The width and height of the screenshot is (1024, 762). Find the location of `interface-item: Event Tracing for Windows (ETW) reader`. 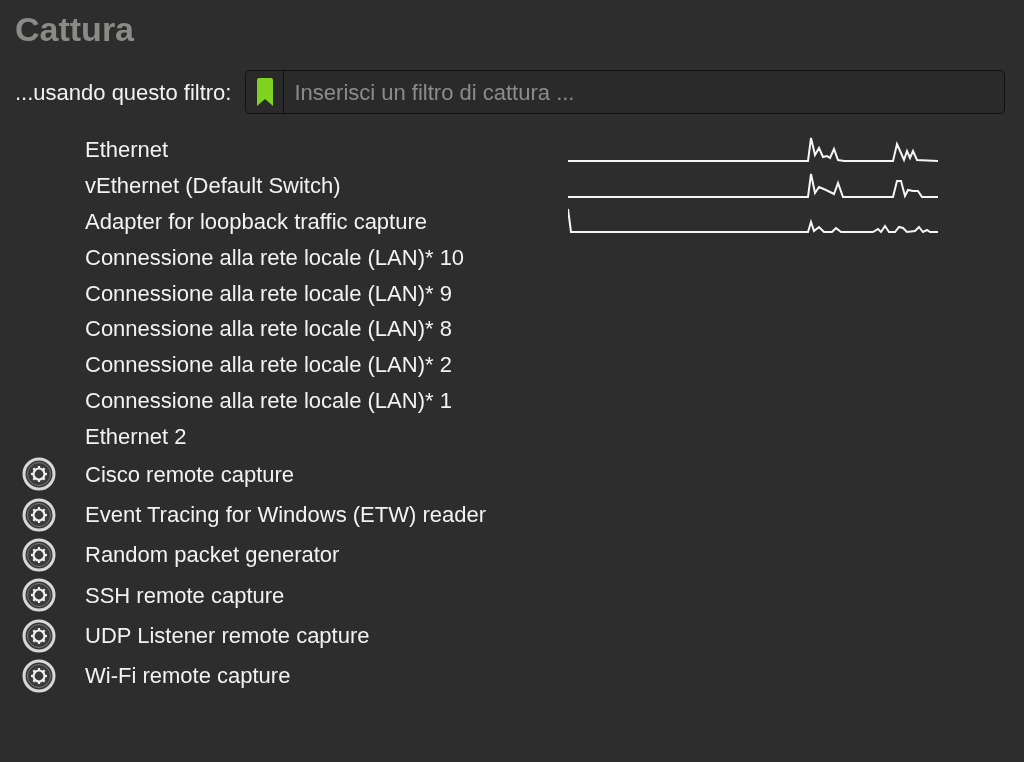

interface-item: Event Tracing for Windows (ETW) reader is located at coordinates (326, 515).